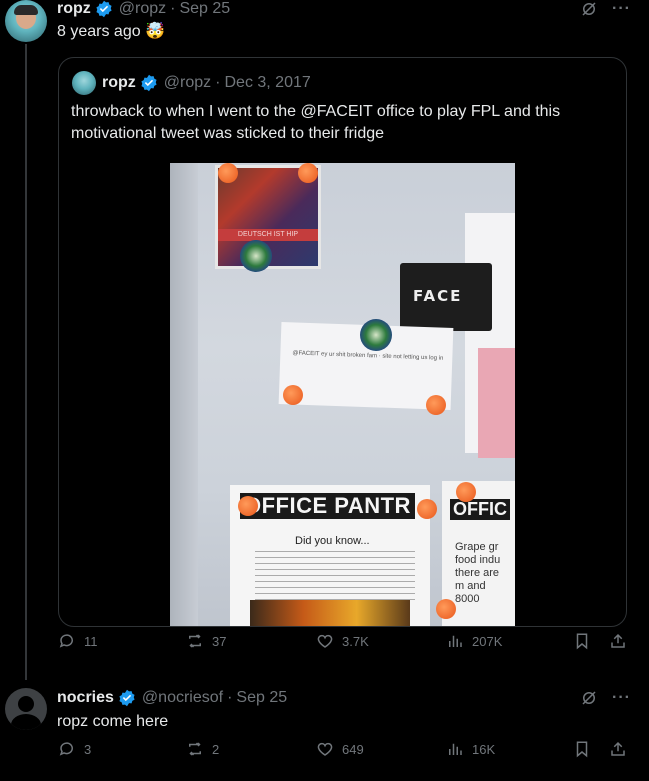 This screenshot has width=649, height=781. I want to click on thread-line, so click(26, 362).